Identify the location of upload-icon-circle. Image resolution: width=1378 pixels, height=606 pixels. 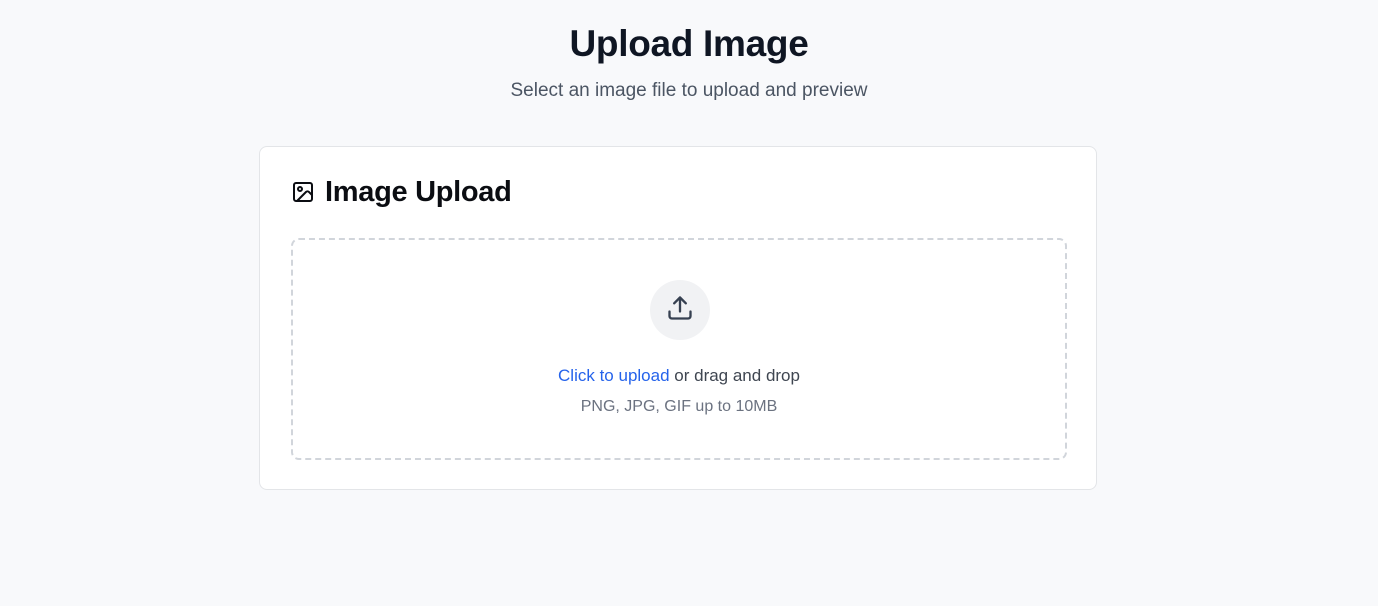
(680, 310).